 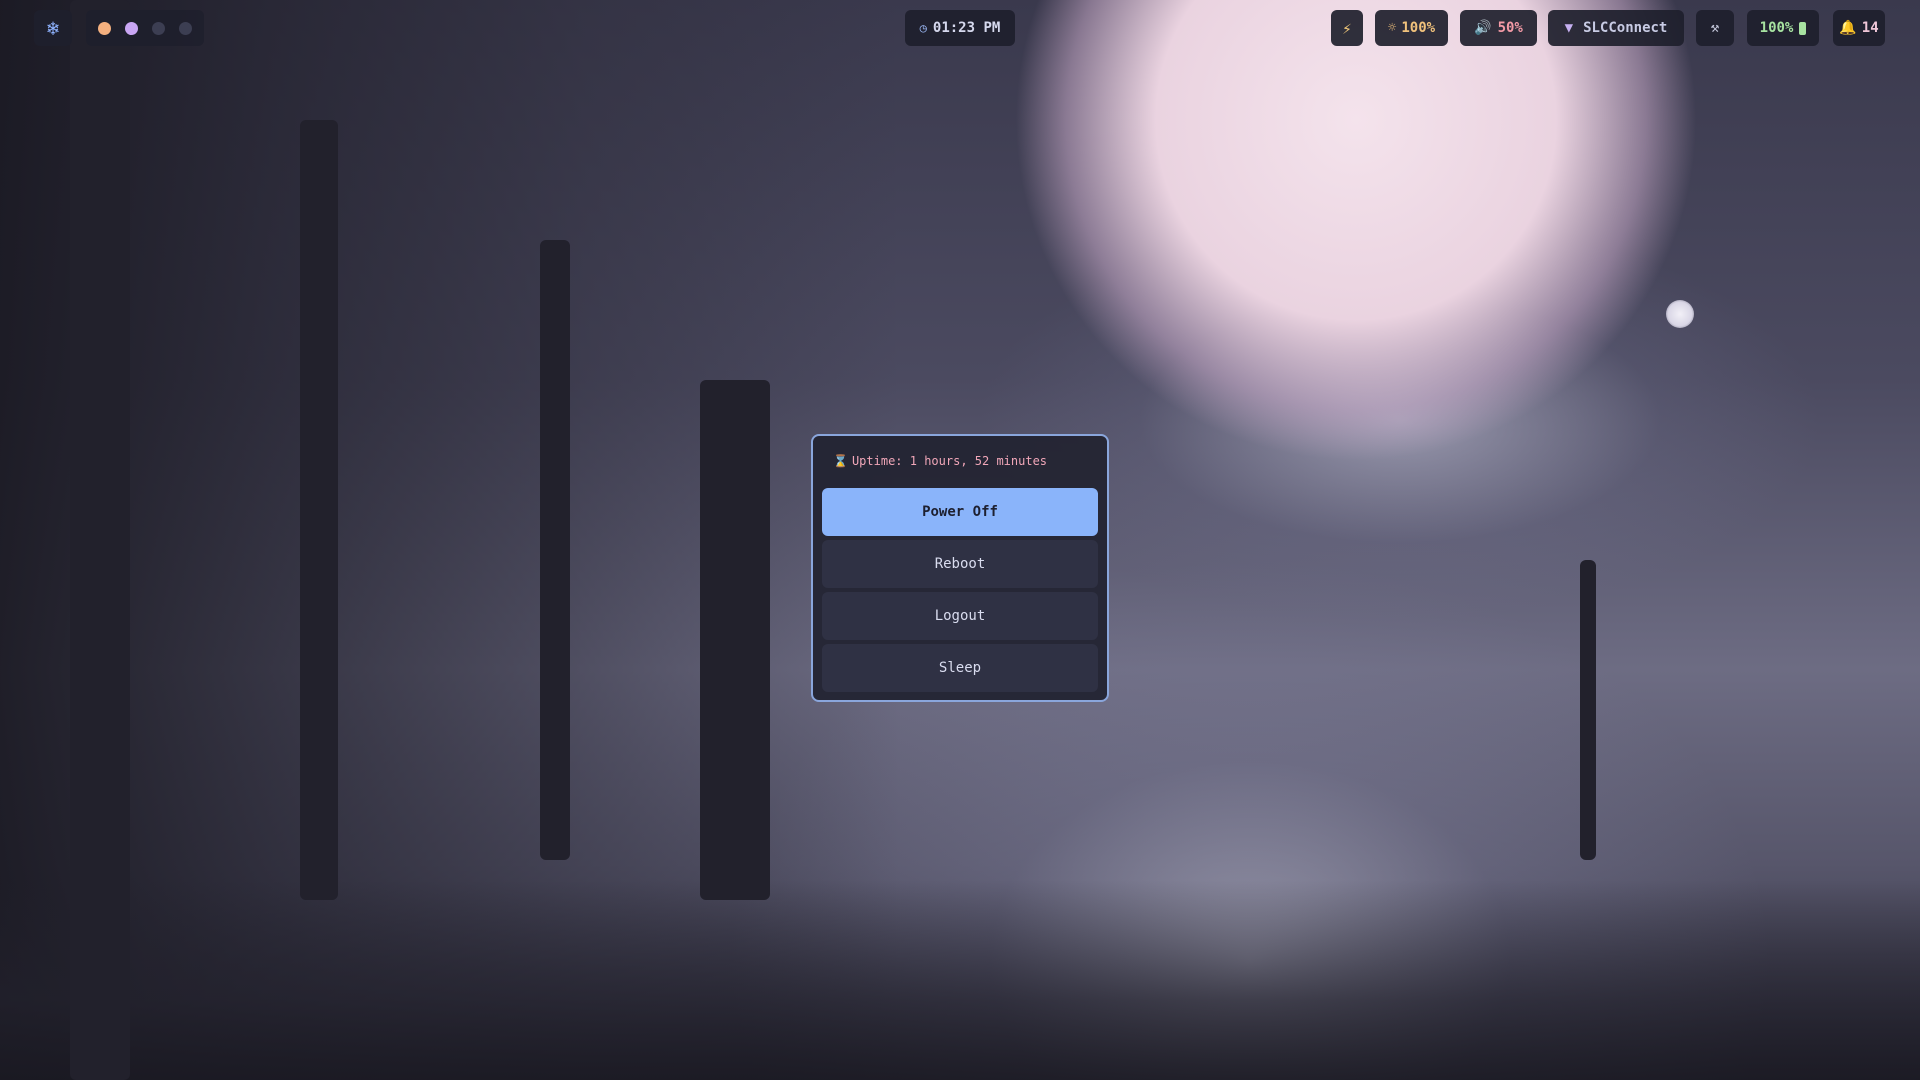 I want to click on power-off-label: Power Off, so click(x=960, y=512).